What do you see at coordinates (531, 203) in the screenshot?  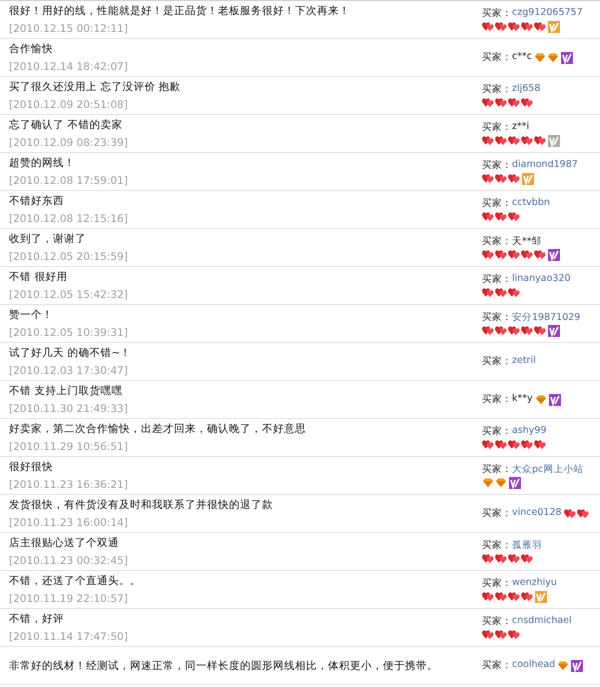 I see `buyer-link: cctvbbn` at bounding box center [531, 203].